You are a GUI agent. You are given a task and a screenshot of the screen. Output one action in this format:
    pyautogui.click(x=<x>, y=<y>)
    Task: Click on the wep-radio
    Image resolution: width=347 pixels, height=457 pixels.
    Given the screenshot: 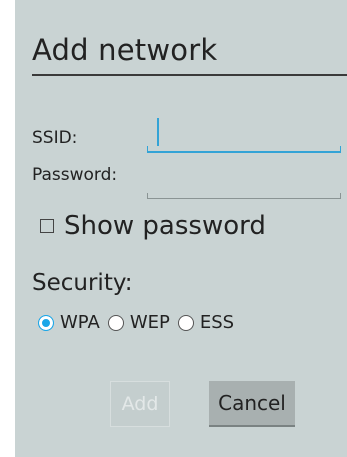 What is the action you would take?
    pyautogui.click(x=115, y=322)
    